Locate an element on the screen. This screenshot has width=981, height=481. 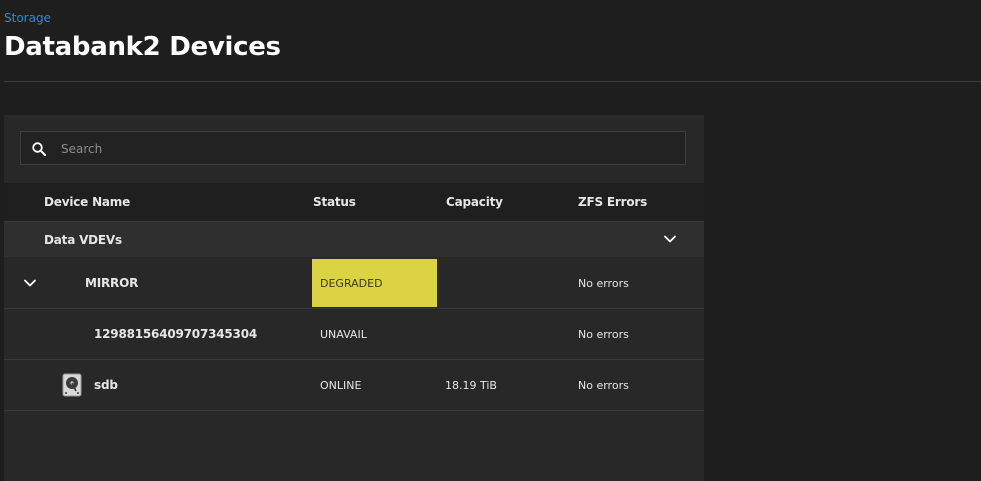
column-zfs-errors: ZFS Errors is located at coordinates (612, 202).